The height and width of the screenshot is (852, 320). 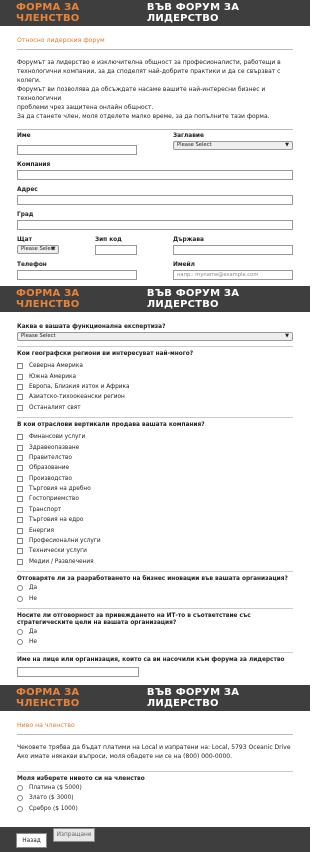 I want to click on company-input, so click(x=155, y=175).